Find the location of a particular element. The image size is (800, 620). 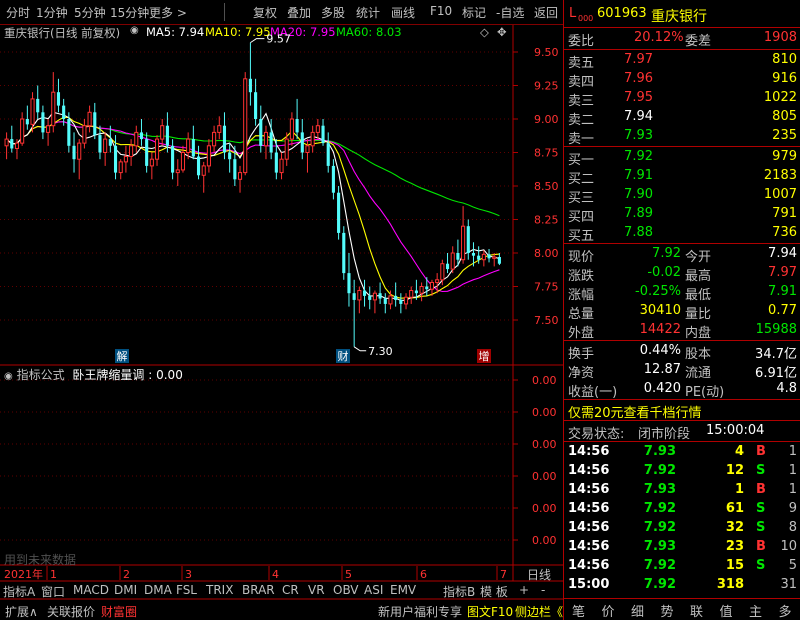

bottom-bar: 扩展∧ 关联报价 财富圈 新用户福利专享 图文F10 侧边栏《 is located at coordinates (281, 610).